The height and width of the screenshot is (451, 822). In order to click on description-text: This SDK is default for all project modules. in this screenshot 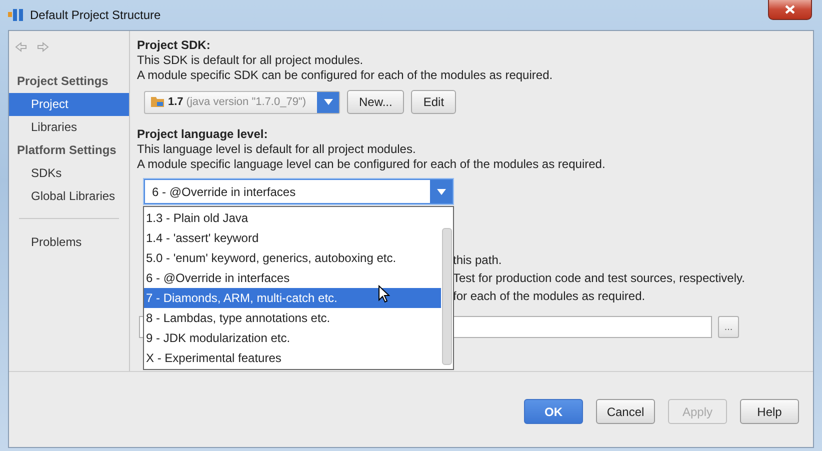, I will do `click(250, 60)`.